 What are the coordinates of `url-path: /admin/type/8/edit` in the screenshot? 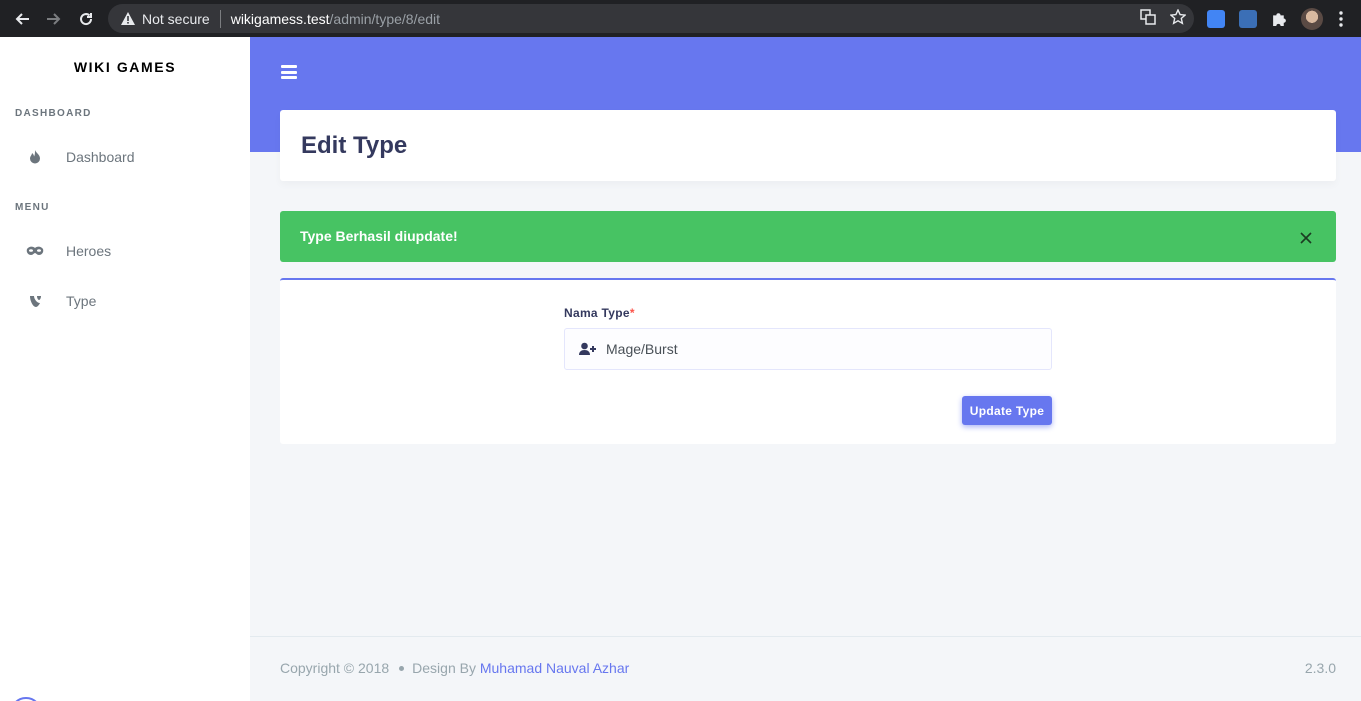 It's located at (385, 18).